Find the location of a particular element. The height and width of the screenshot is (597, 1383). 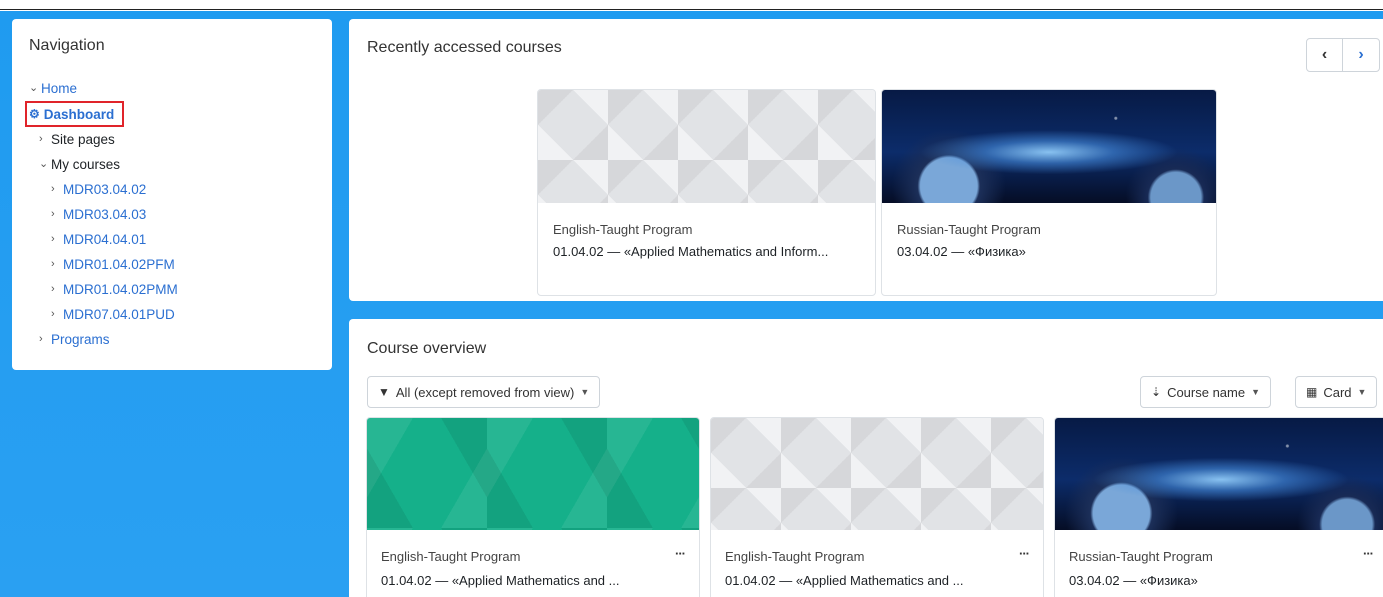

nav-item-dashboard: ⚙ Dashboard is located at coordinates (170, 114).